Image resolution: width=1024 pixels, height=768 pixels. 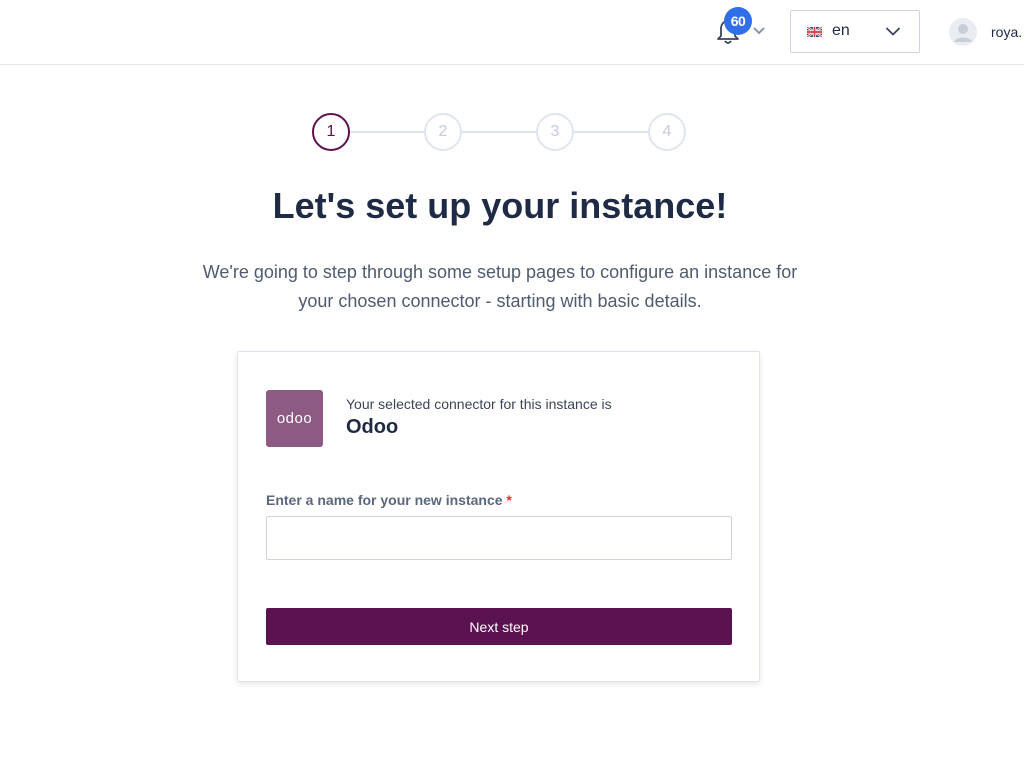 I want to click on next-step-button: Next step, so click(x=499, y=626).